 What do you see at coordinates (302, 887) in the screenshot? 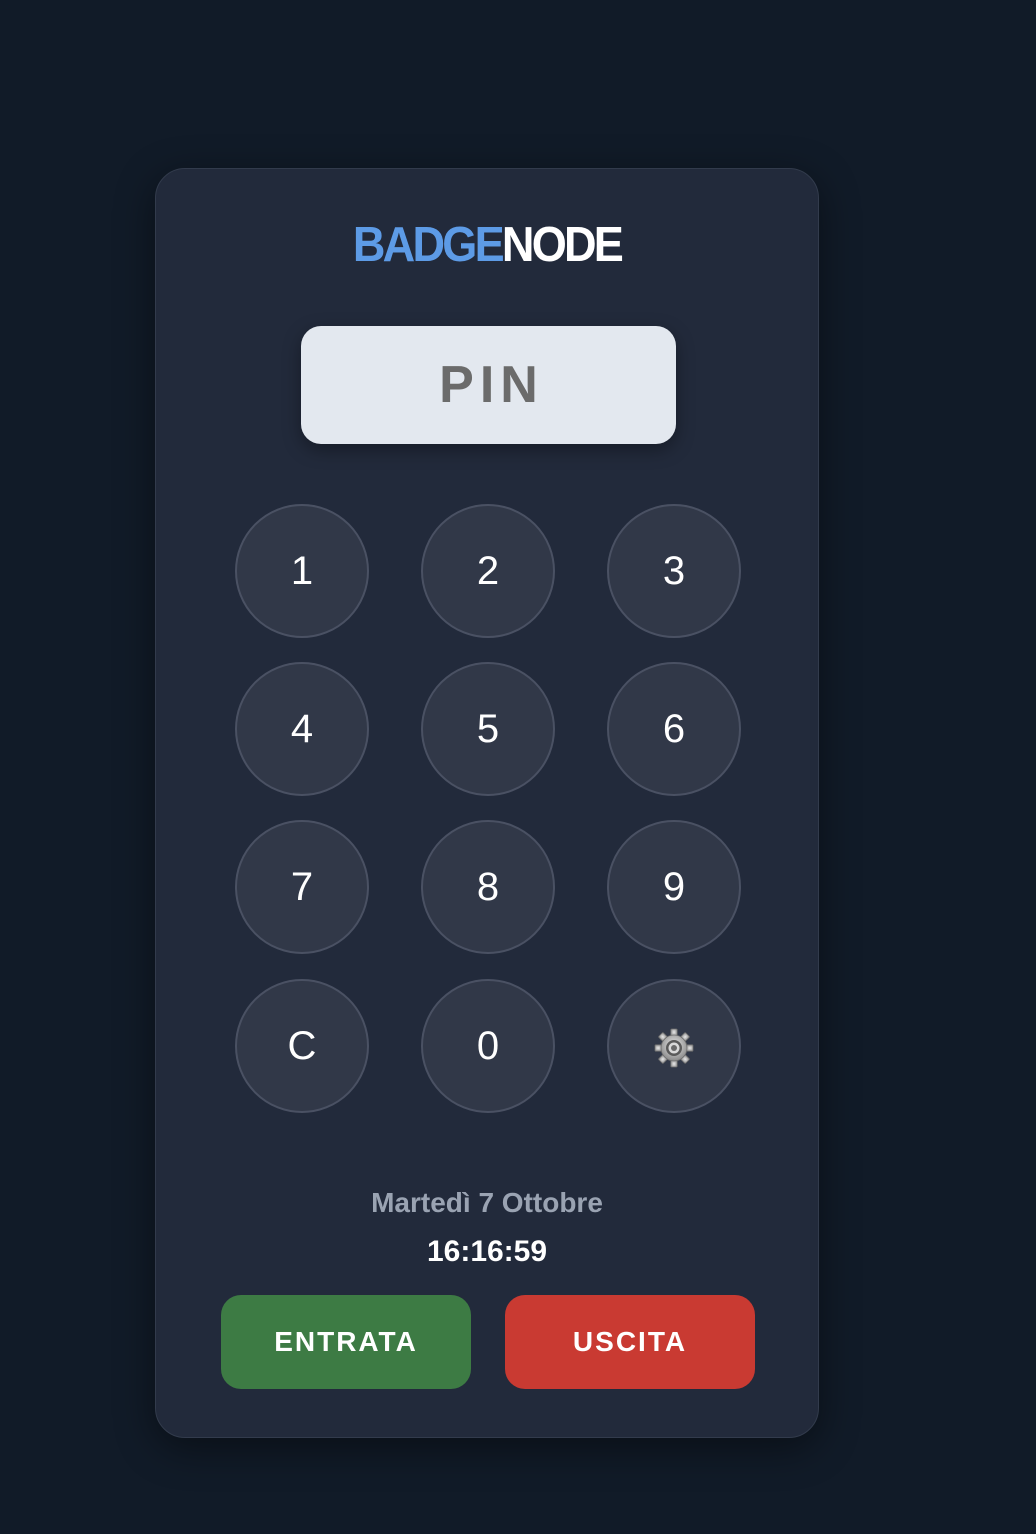
I see `key-7: 7` at bounding box center [302, 887].